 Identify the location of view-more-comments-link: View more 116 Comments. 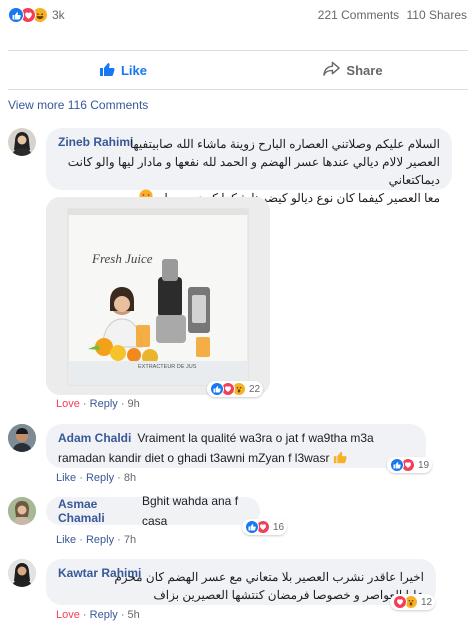
(78, 105).